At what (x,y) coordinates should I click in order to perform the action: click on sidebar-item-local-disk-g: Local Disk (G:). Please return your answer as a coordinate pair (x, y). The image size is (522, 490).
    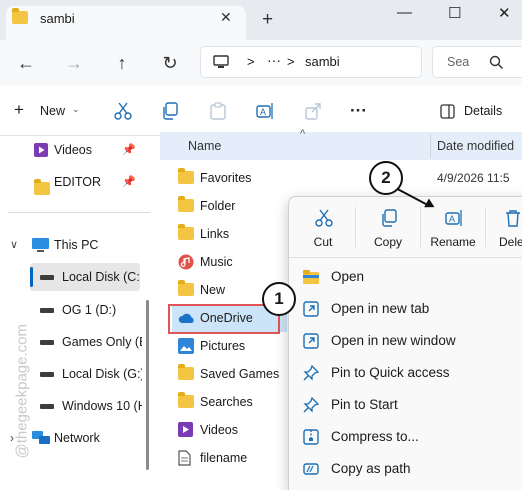
    Looking at the image, I should click on (86, 374).